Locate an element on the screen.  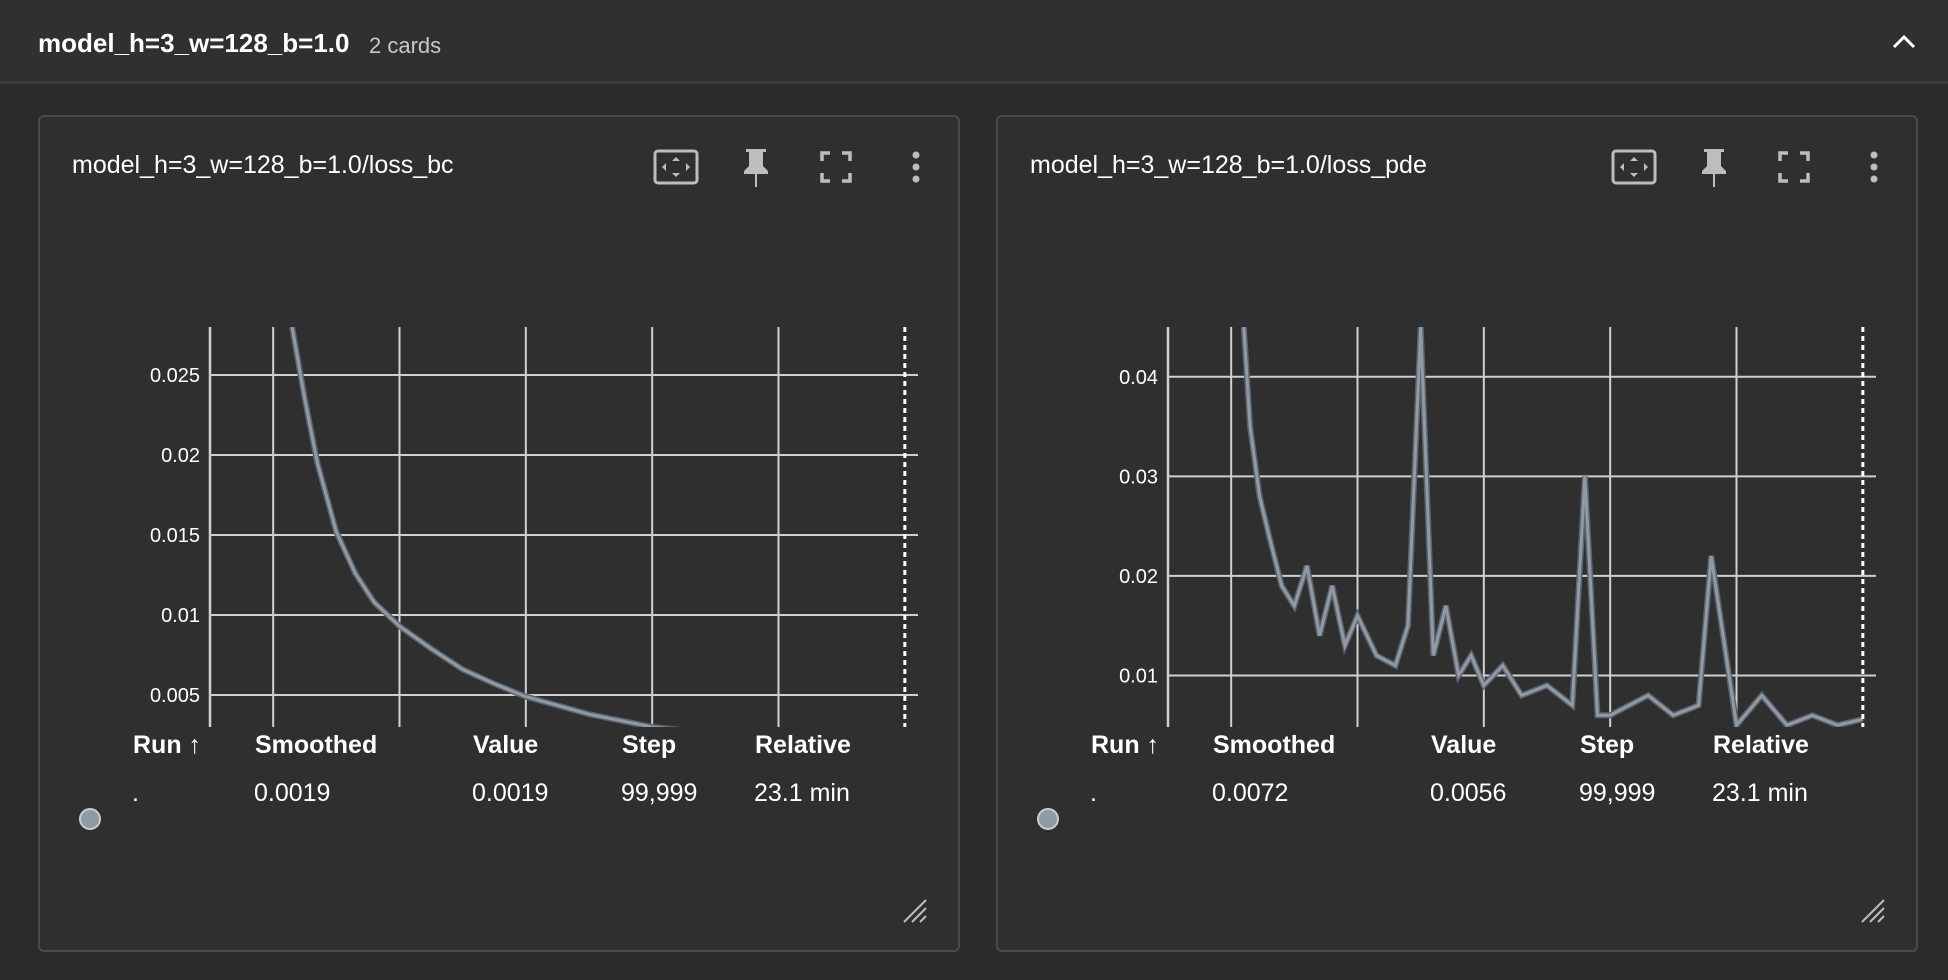
legend-smoothed-value: 0.0019 is located at coordinates (292, 793).